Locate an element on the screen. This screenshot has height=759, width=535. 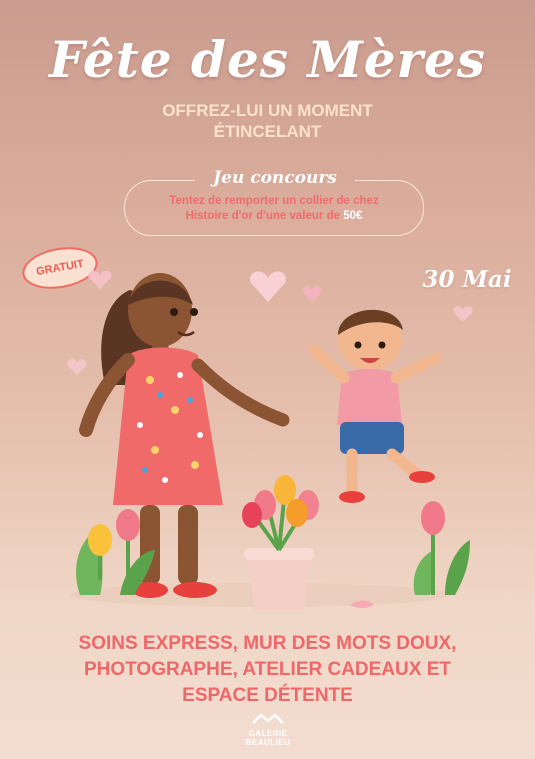
contest-price: 50€ is located at coordinates (353, 216).